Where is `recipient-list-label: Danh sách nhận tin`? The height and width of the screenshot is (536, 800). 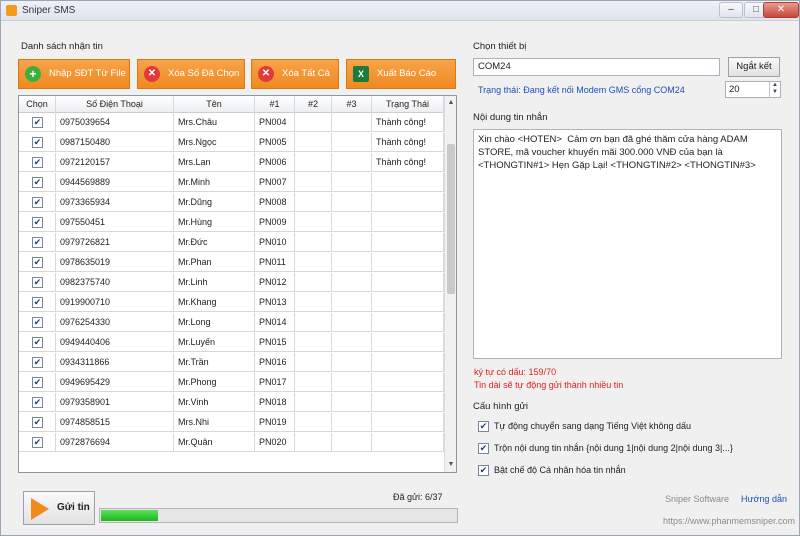
recipient-list-label: Danh sách nhận tin is located at coordinates (62, 46).